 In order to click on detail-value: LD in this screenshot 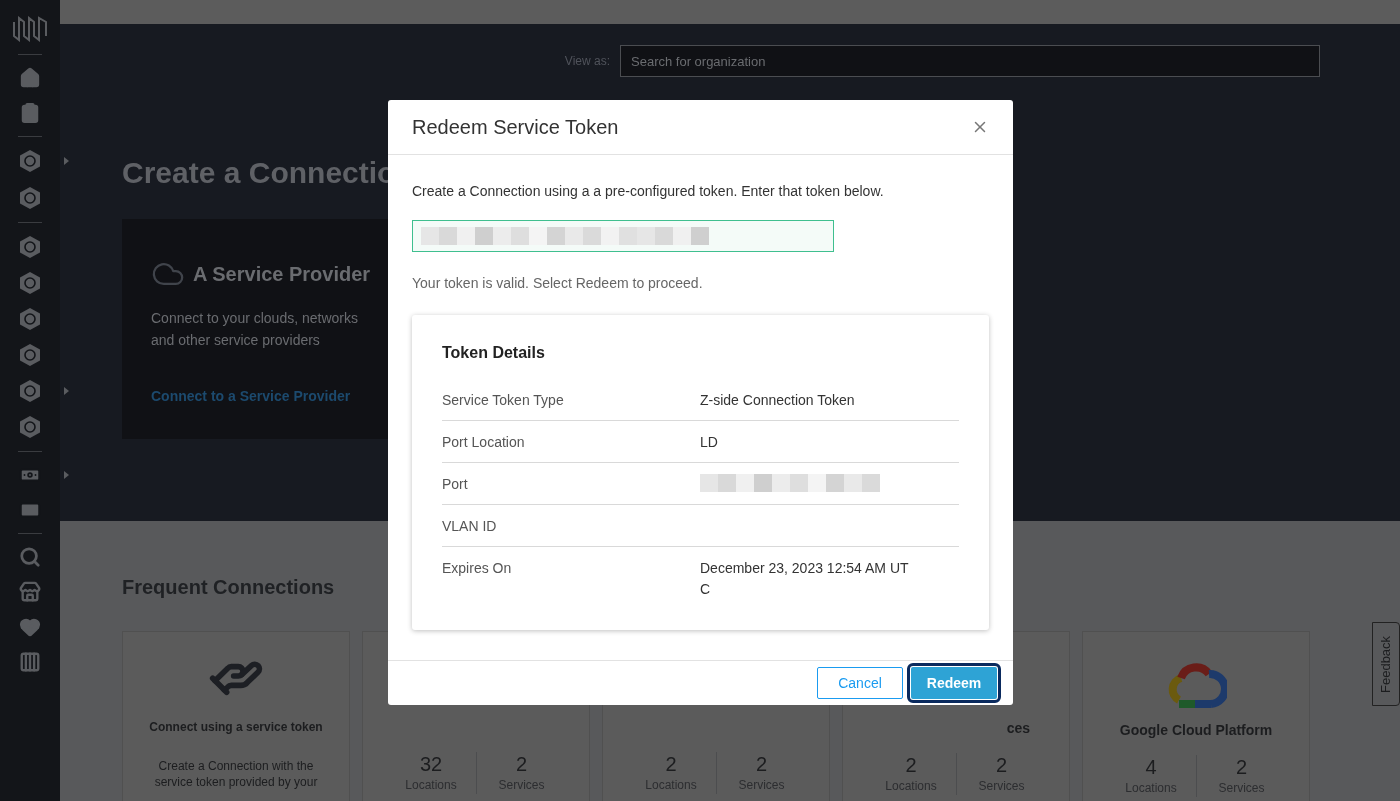, I will do `click(709, 442)`.